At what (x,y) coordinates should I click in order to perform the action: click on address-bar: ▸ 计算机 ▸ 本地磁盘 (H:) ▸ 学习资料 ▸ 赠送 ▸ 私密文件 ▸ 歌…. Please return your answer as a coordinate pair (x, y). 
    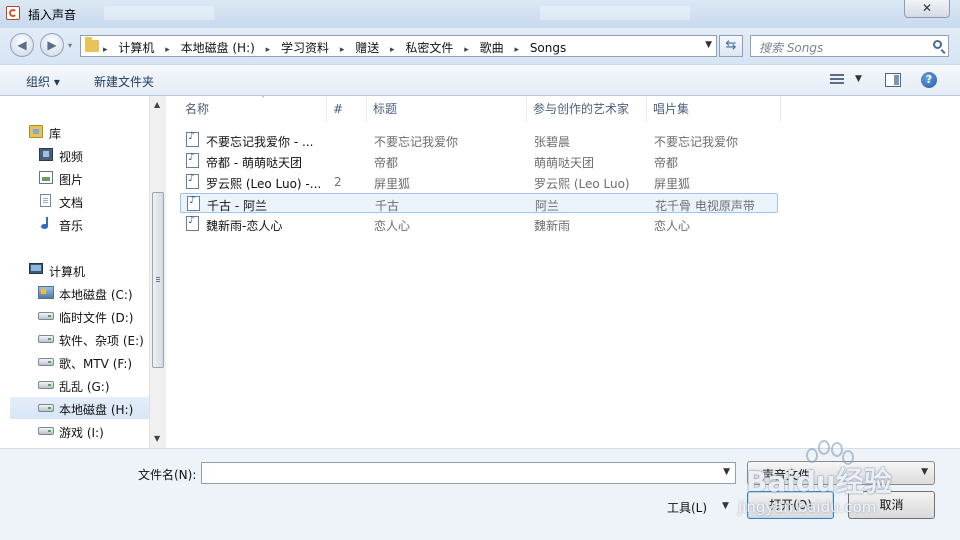
    Looking at the image, I should click on (398, 46).